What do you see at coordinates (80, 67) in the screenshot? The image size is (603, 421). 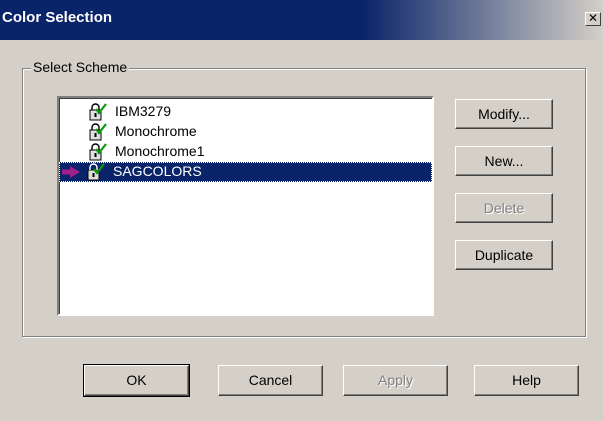 I see `group-label: Select Scheme` at bounding box center [80, 67].